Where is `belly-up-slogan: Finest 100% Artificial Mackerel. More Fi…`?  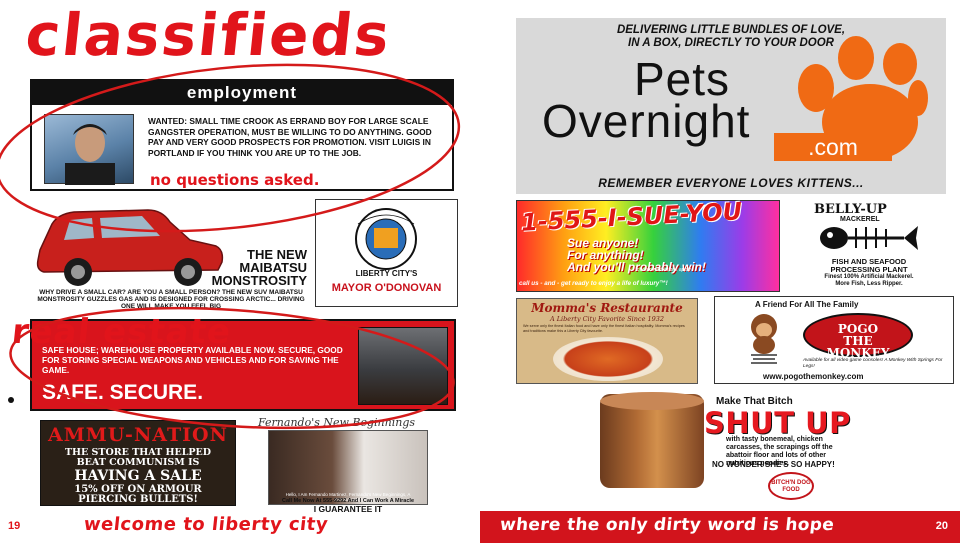 belly-up-slogan: Finest 100% Artificial Mackerel. More Fi… is located at coordinates (869, 281).